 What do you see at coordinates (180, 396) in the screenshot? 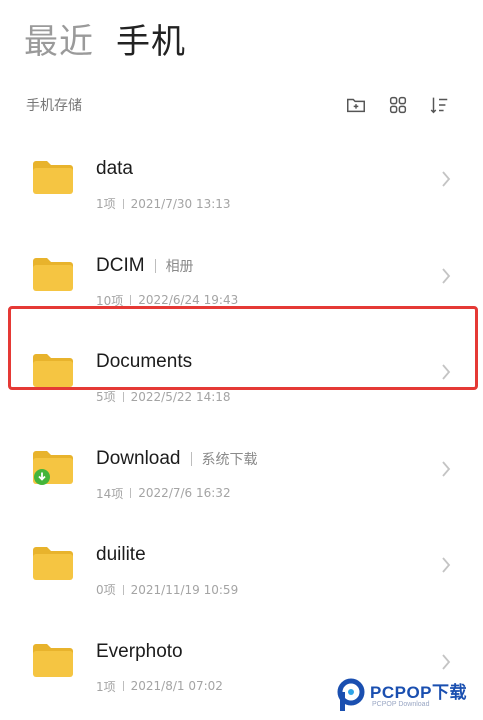
I see `modified-date: 2022/5/22 14:18` at bounding box center [180, 396].